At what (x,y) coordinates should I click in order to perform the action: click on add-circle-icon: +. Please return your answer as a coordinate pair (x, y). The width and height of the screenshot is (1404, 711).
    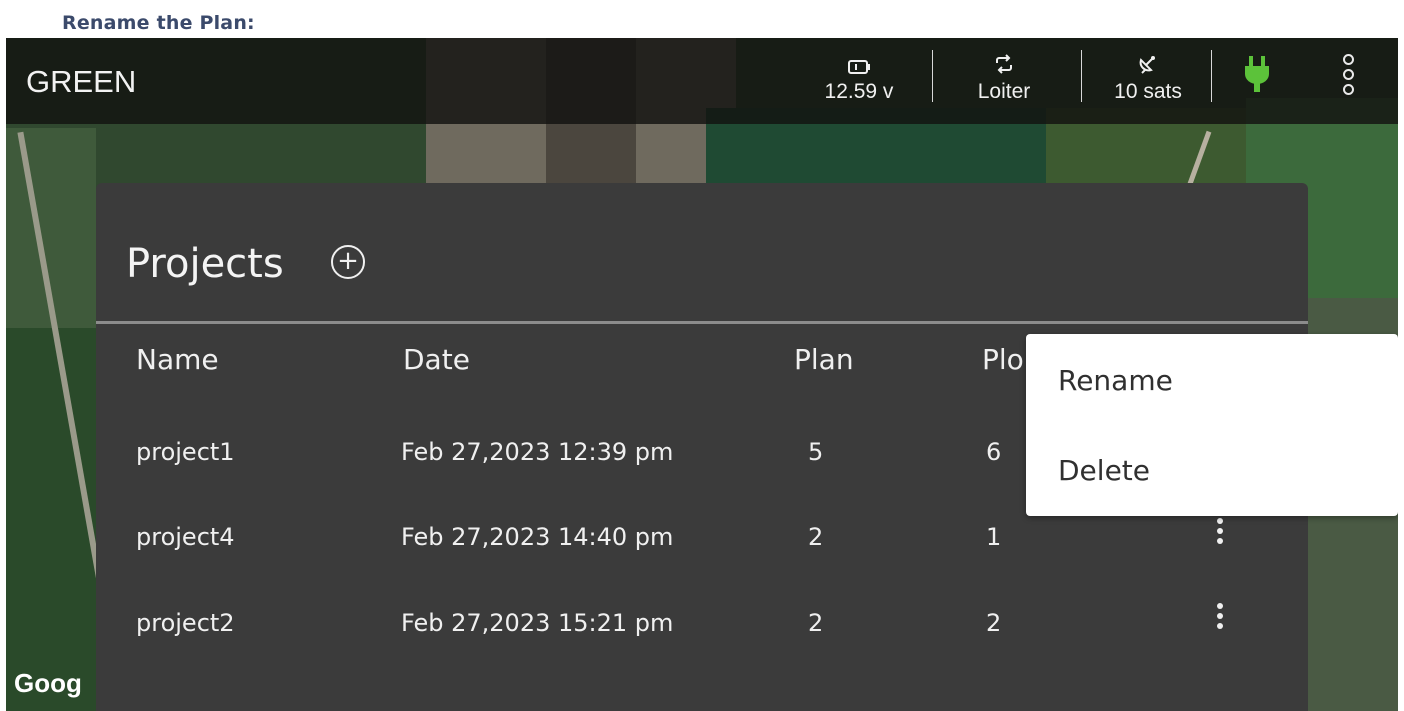
    Looking at the image, I should click on (348, 262).